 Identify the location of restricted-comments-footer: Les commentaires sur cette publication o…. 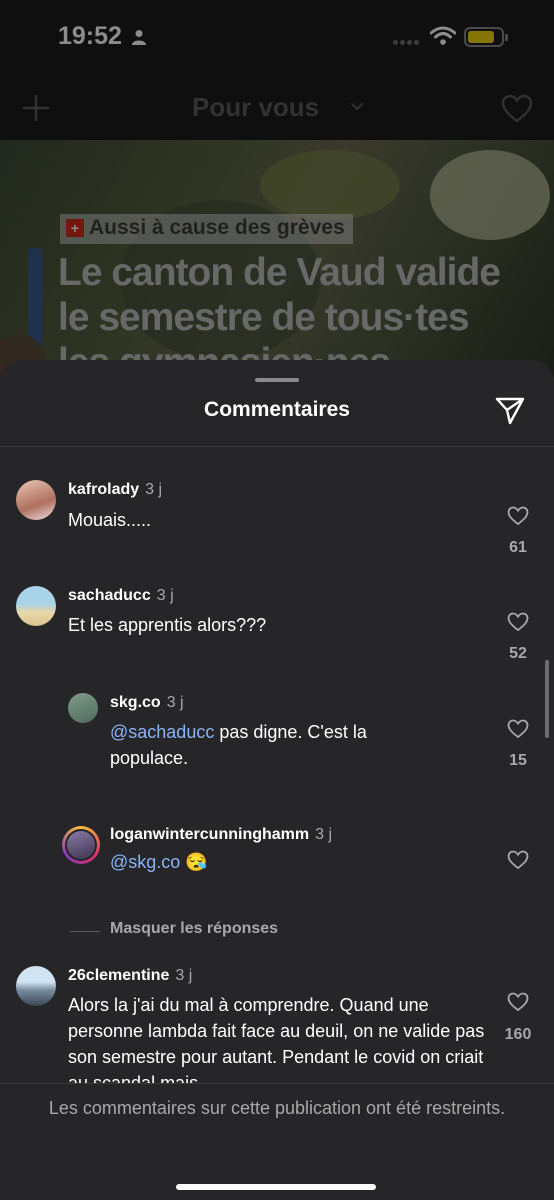
(277, 1141).